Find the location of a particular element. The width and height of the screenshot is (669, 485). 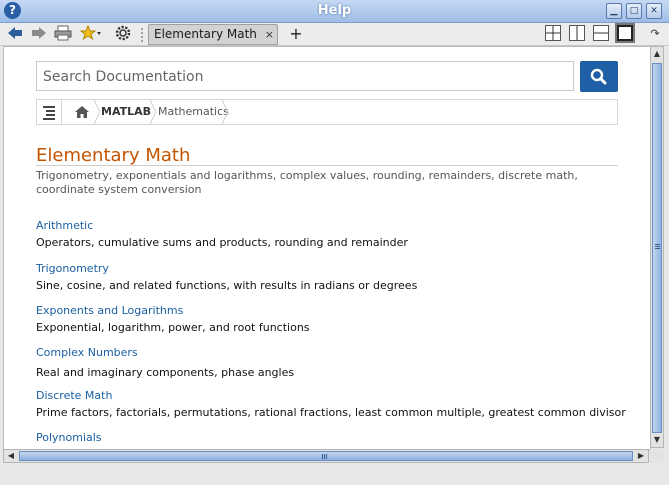

maximize-button: □ is located at coordinates (634, 11).